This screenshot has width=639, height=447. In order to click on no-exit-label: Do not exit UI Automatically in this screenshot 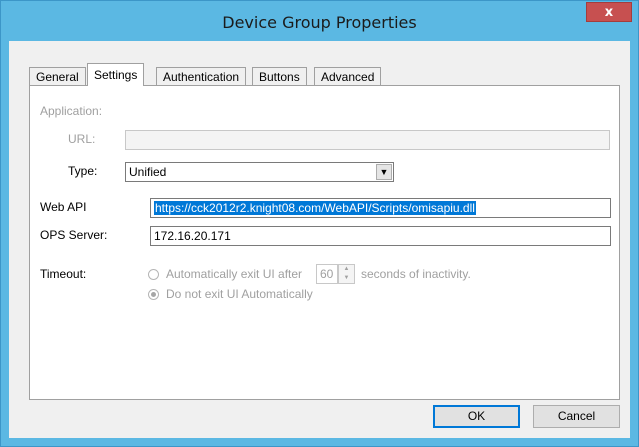, I will do `click(239, 294)`.